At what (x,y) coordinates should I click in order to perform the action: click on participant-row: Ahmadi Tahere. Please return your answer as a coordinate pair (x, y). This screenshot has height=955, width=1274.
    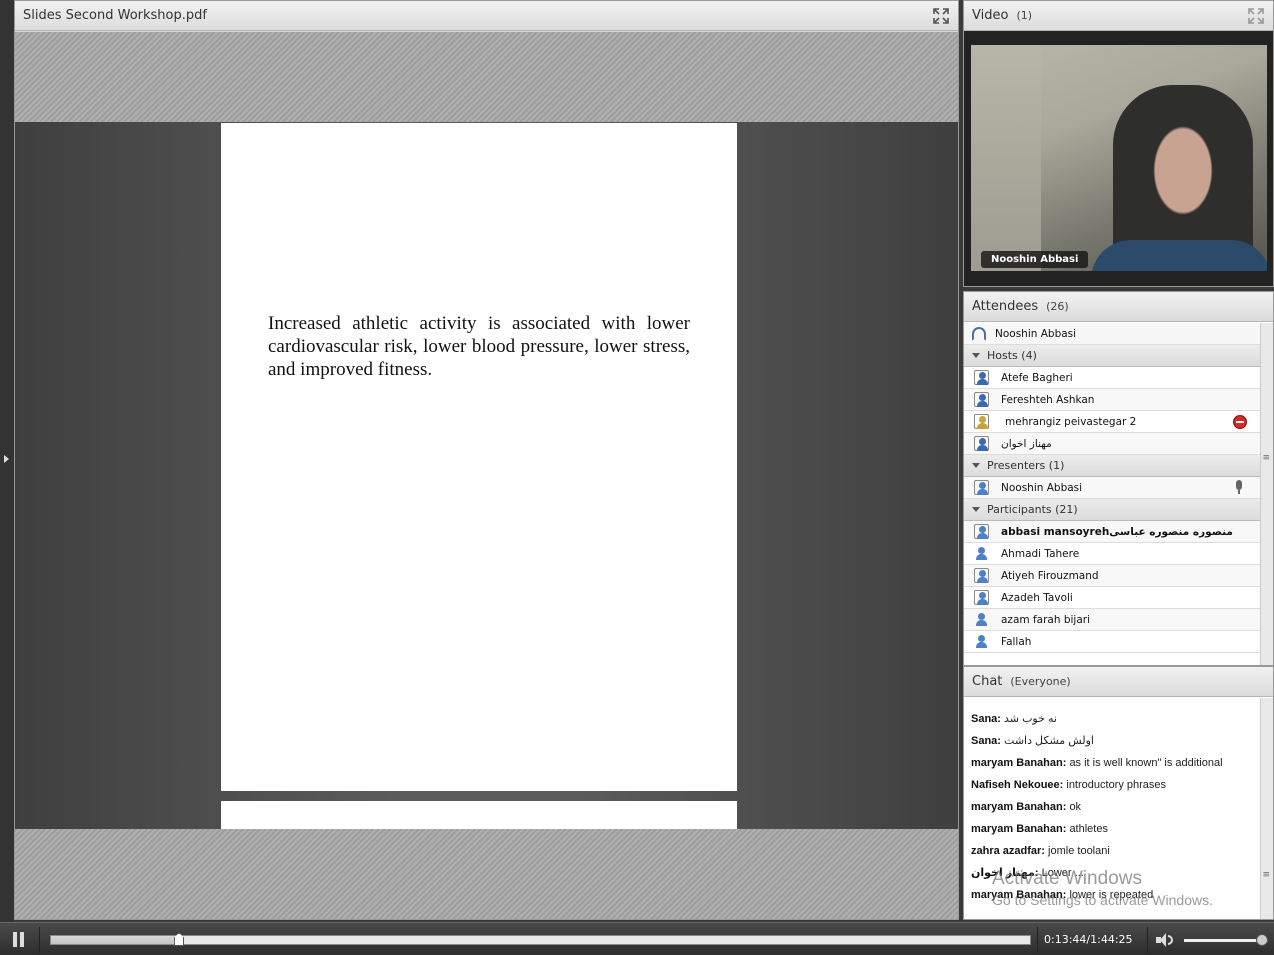
    Looking at the image, I should click on (1112, 554).